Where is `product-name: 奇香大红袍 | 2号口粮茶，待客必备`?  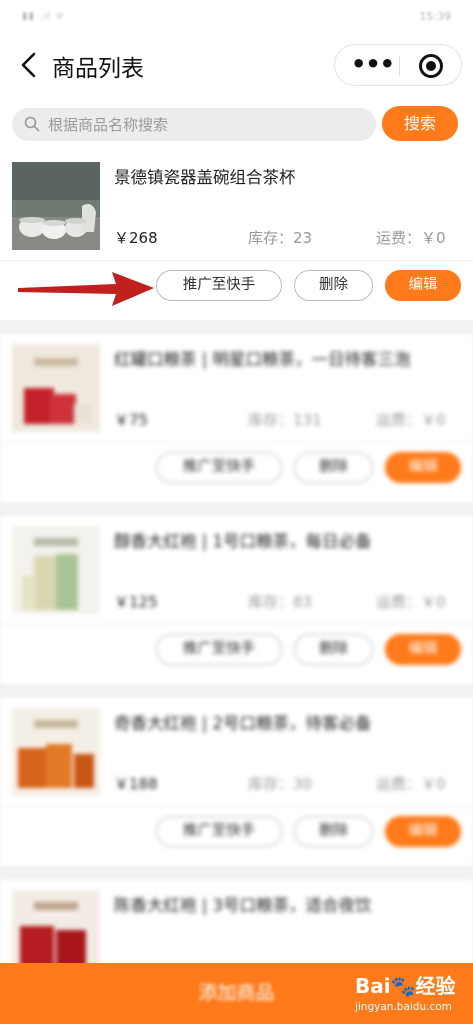
product-name: 奇香大红袍 | 2号口粮茶，待客必备 is located at coordinates (243, 723).